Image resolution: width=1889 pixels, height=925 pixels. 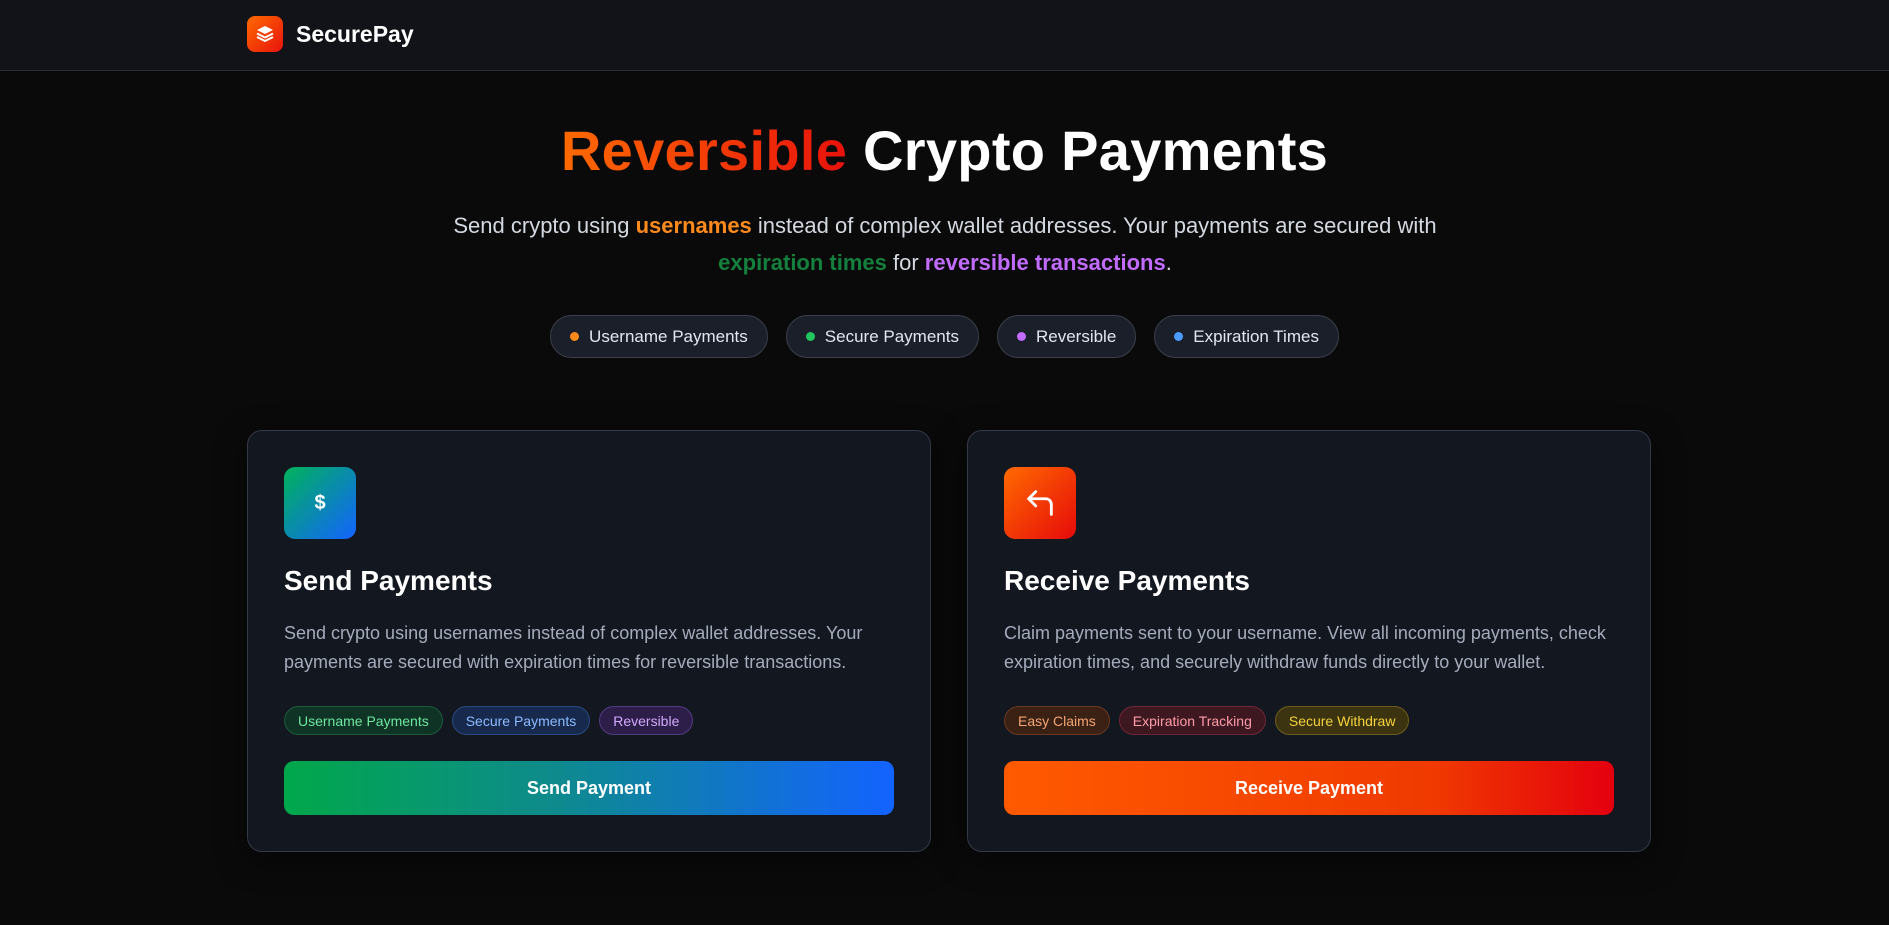 What do you see at coordinates (363, 720) in the screenshot?
I see `tag-username-payments: Username Payments` at bounding box center [363, 720].